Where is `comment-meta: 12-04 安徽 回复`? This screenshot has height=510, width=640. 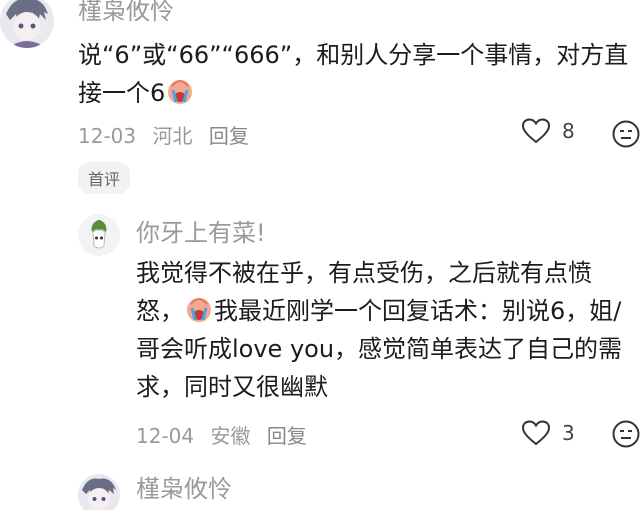
comment-meta: 12-04 安徽 回复 is located at coordinates (226, 434).